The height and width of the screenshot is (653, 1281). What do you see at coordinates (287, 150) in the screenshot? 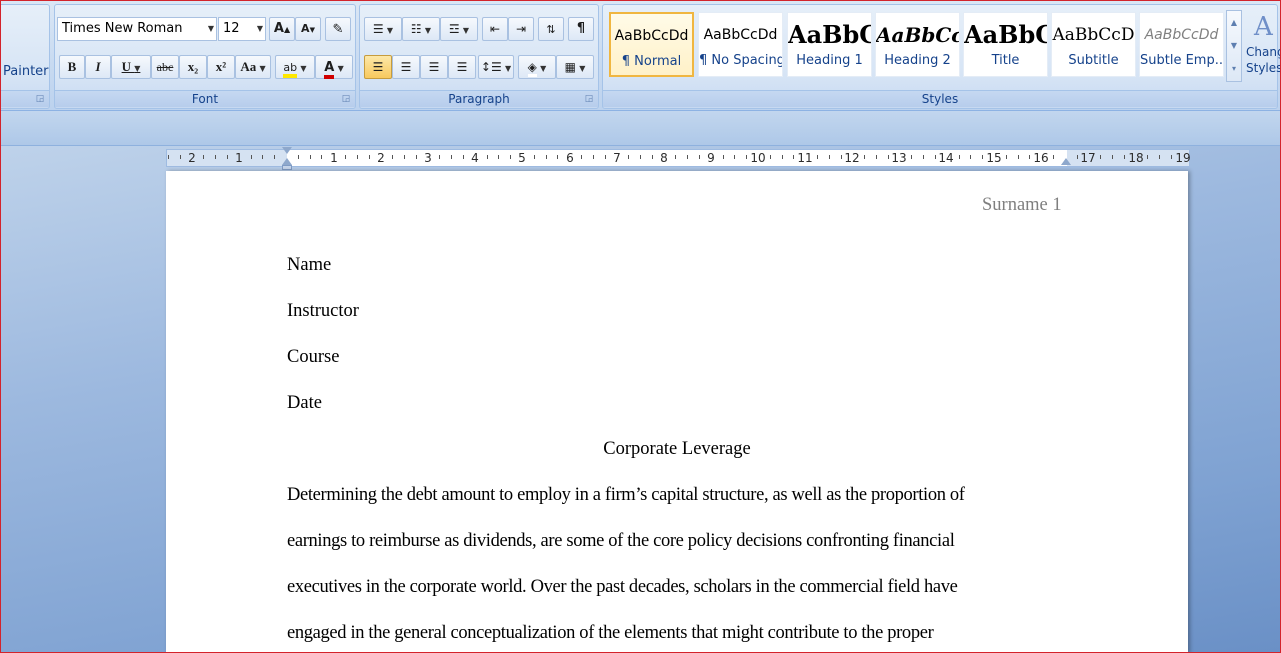
I see `first-line-indent-marker` at bounding box center [287, 150].